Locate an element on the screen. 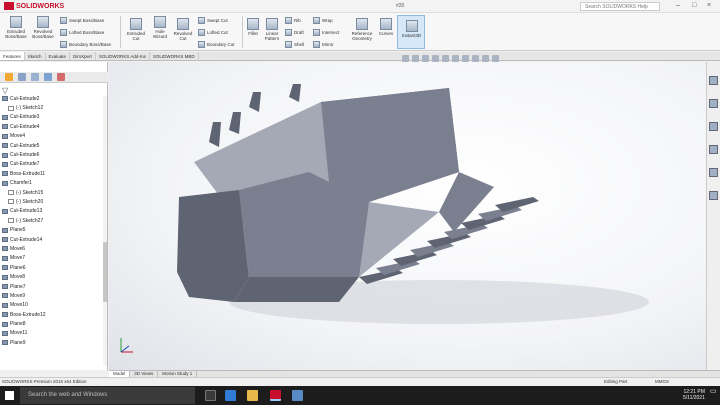 The image size is (720, 405). tree-item: (-) Sketch20 is located at coordinates (52, 201).